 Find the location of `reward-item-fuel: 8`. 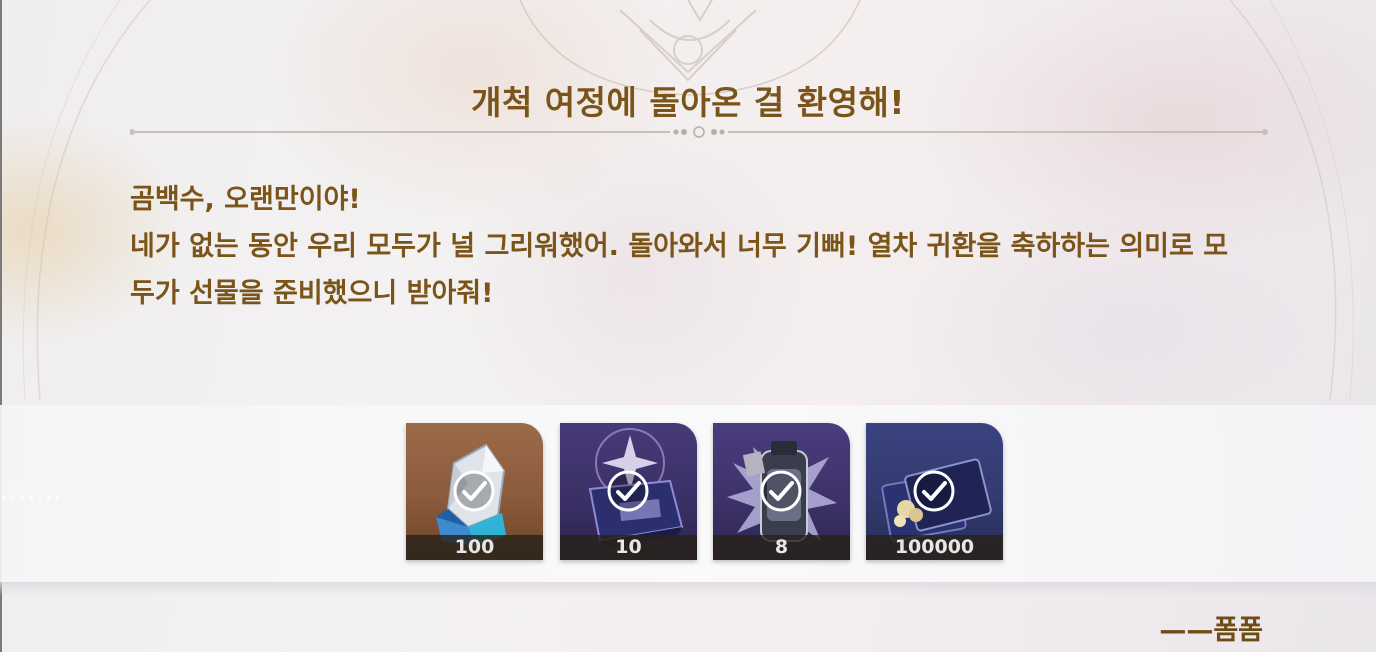

reward-item-fuel: 8 is located at coordinates (781, 491).